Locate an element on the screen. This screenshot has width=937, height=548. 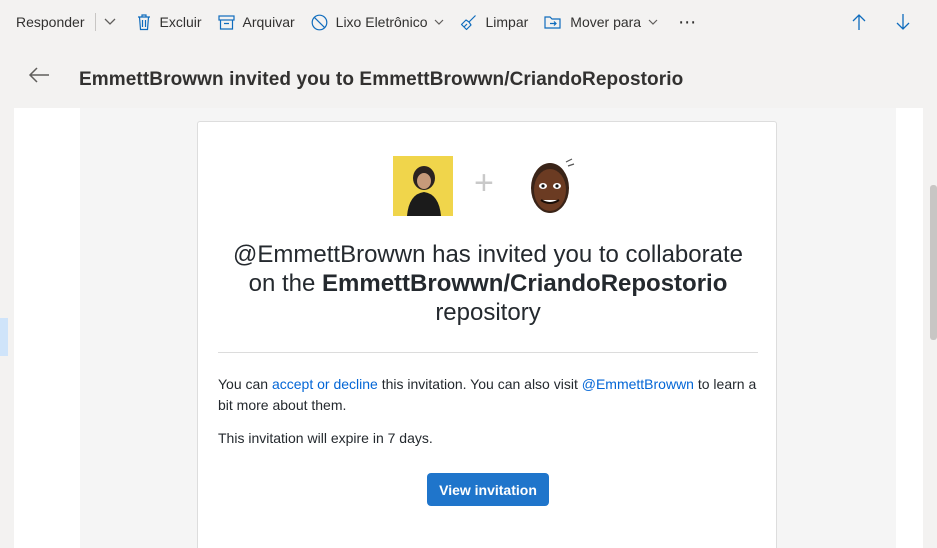
navigation-arrows is located at coordinates (881, 22).